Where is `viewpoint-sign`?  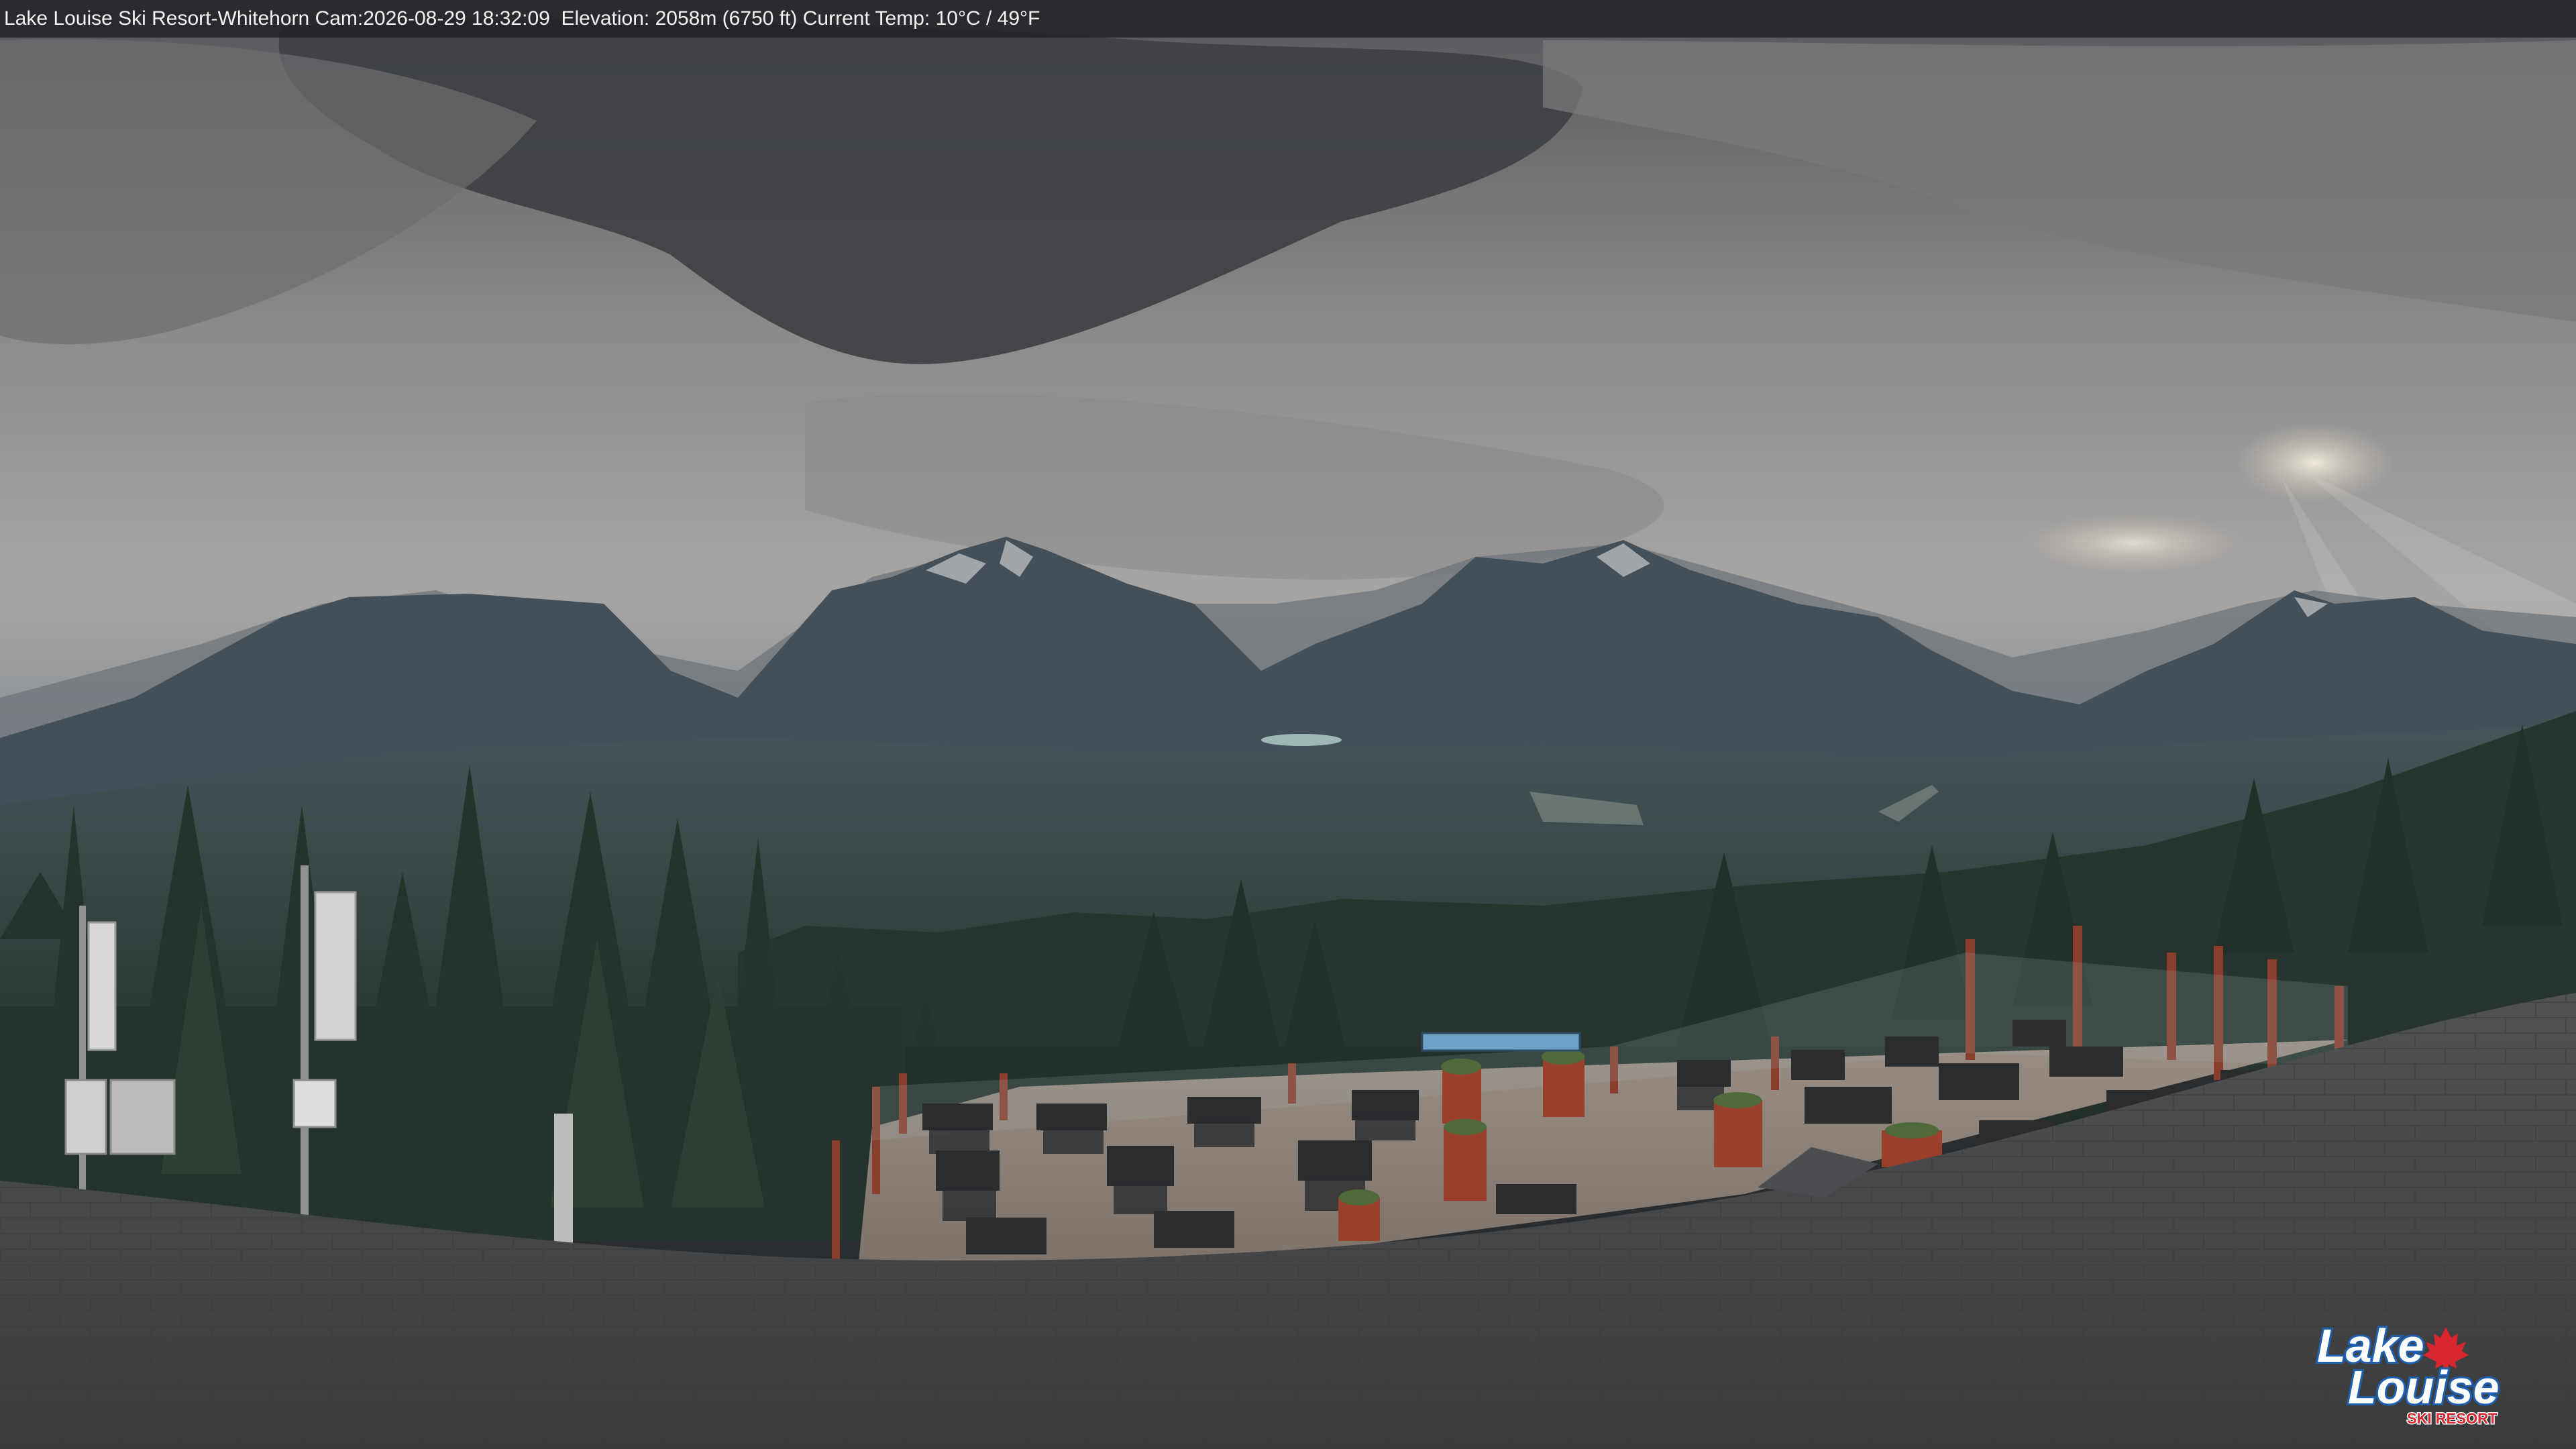
viewpoint-sign is located at coordinates (1501, 1042).